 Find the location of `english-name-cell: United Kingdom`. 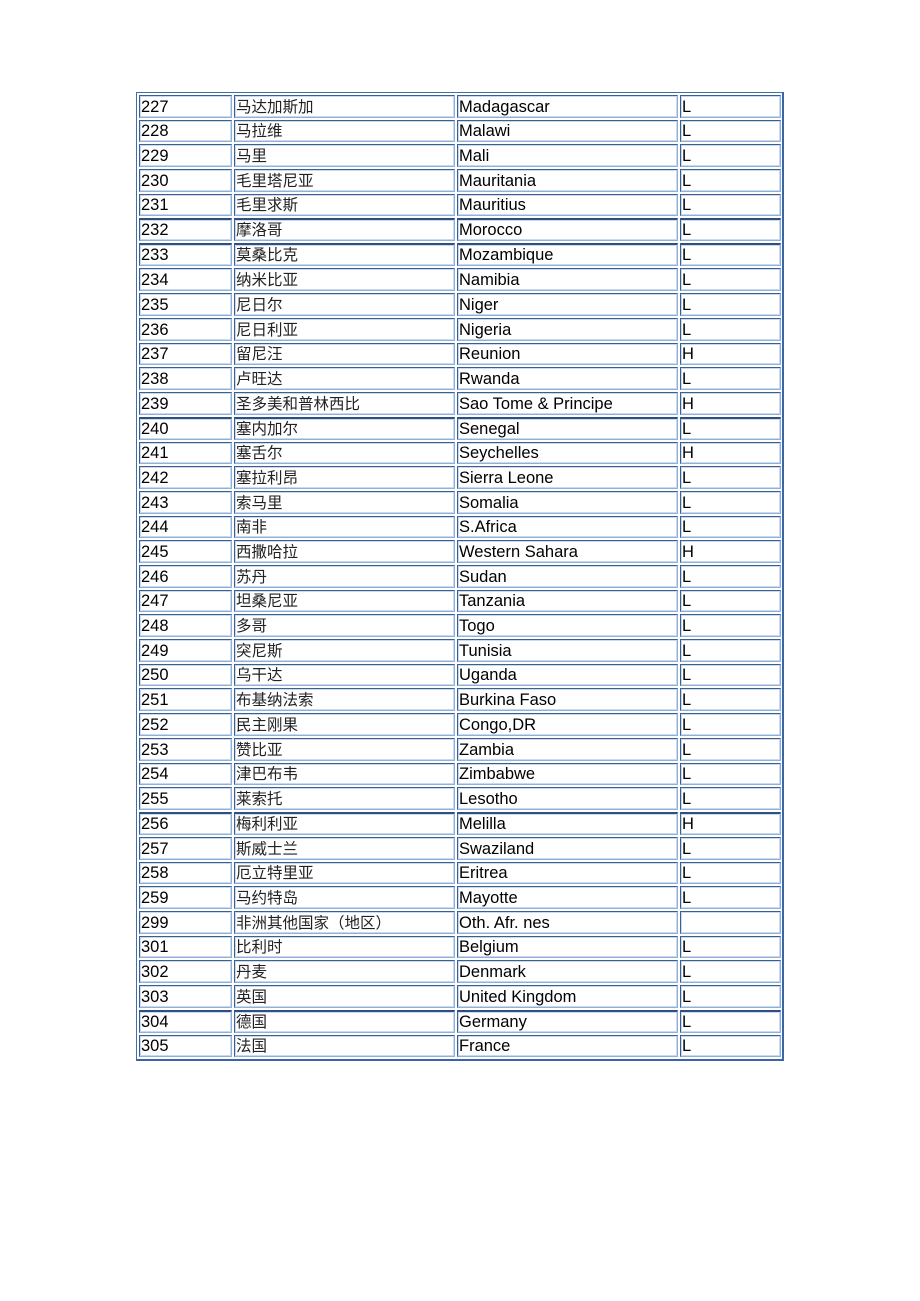

english-name-cell: United Kingdom is located at coordinates (567, 996).